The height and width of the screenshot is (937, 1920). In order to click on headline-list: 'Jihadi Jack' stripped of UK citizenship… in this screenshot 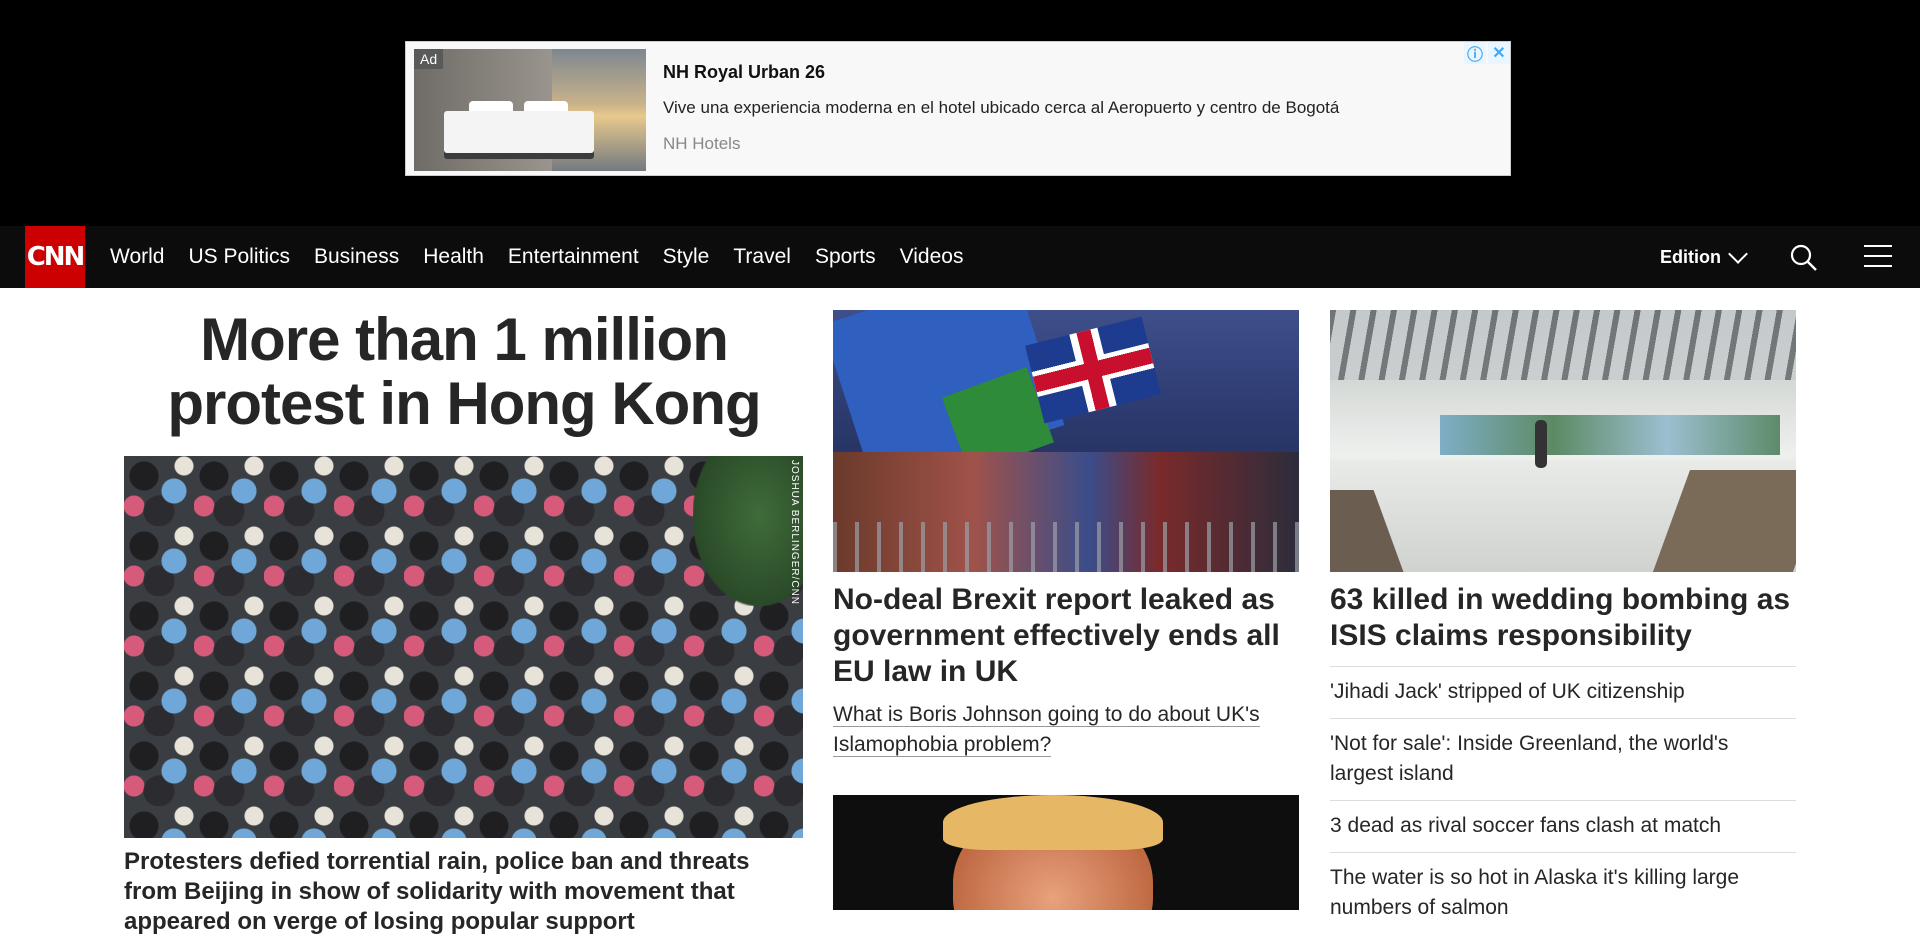, I will do `click(1563, 800)`.